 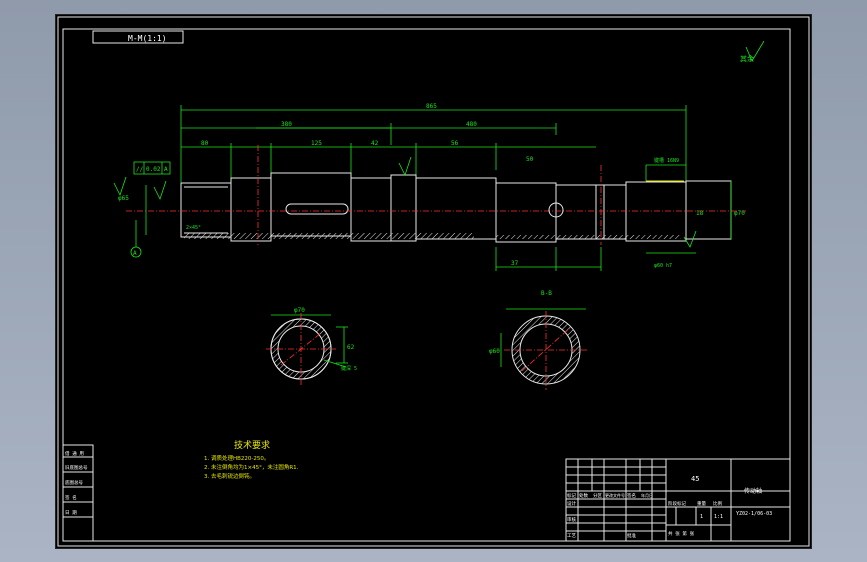 I want to click on tech-req-title: 技术要求, so click(x=252, y=445).